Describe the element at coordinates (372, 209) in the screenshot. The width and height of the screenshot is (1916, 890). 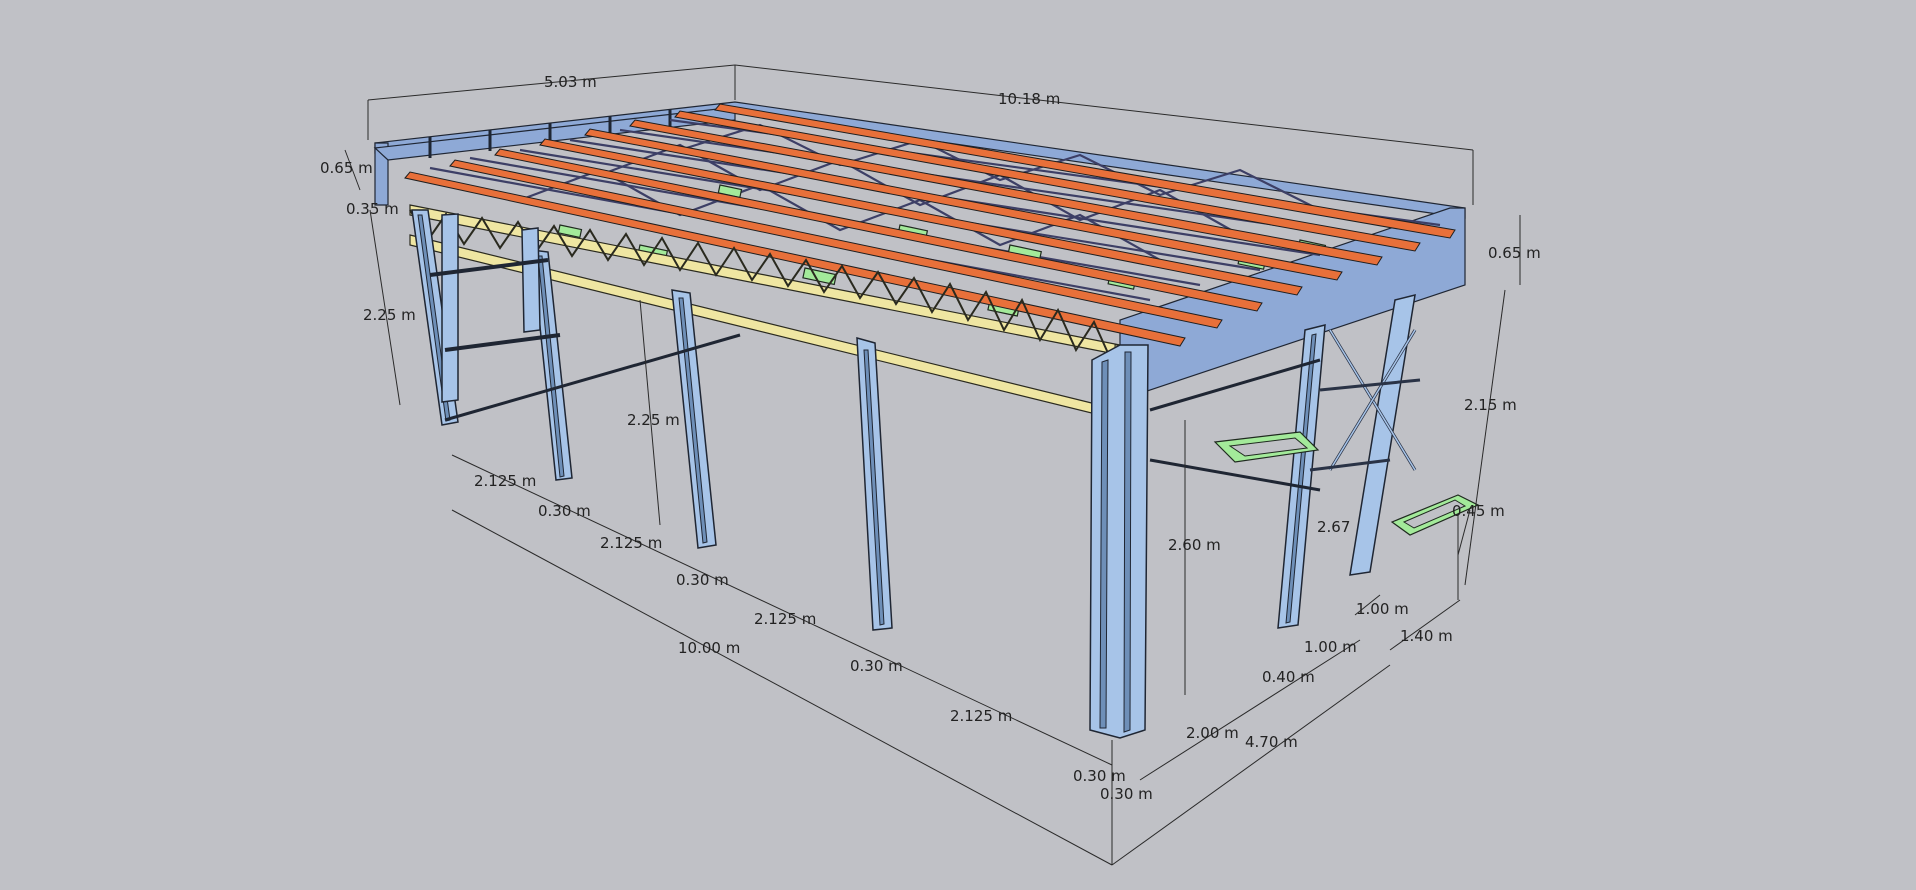
I see `dim-truss-offset: 0.35 m` at that location.